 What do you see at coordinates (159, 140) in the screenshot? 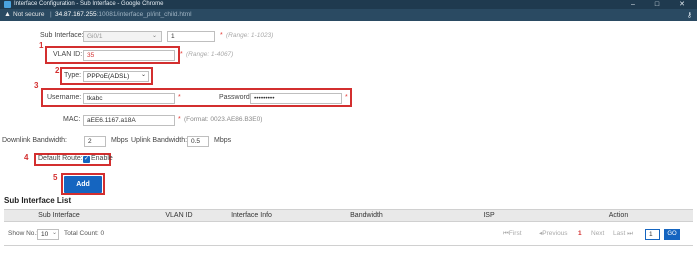
I see `uplink-bandwidth-label: Uplink Bandwidth:` at bounding box center [159, 140].